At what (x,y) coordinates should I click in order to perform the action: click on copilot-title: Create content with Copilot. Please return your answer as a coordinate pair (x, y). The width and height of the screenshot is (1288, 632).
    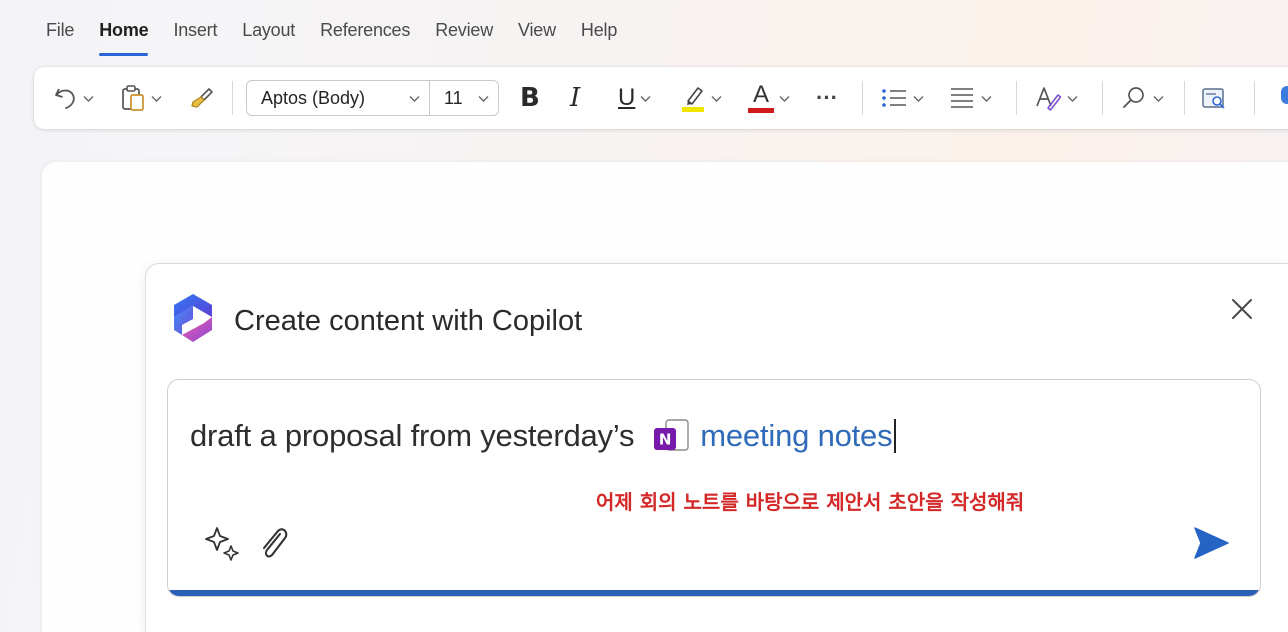
    Looking at the image, I should click on (408, 321).